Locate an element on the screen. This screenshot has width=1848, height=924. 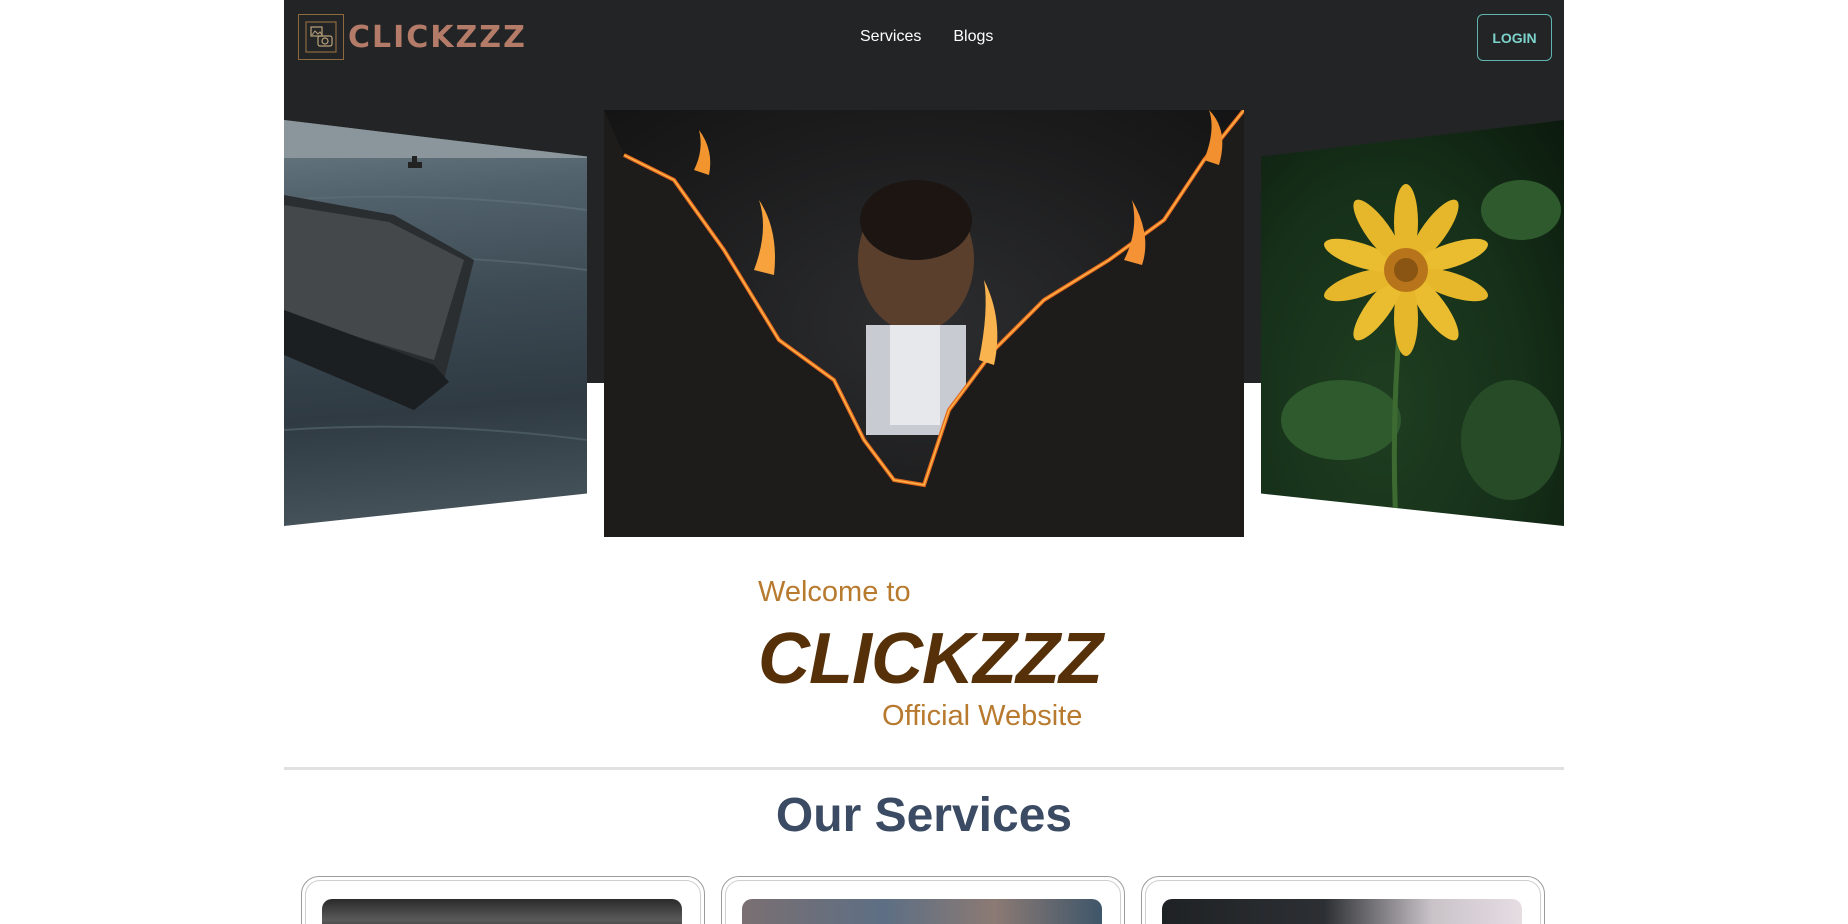
nav-links: Services Blogs is located at coordinates (926, 37).